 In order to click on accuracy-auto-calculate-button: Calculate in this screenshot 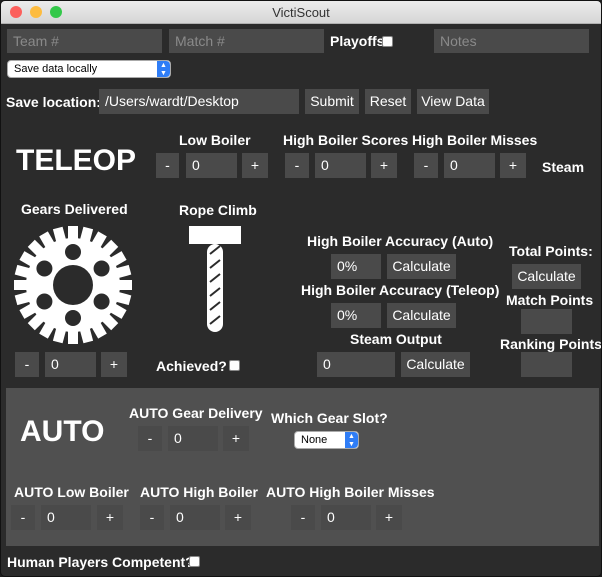, I will do `click(421, 266)`.